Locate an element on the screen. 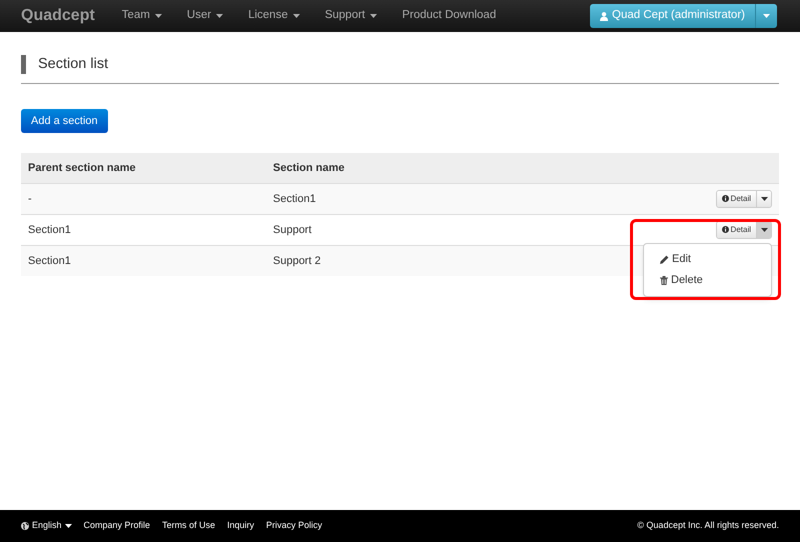  table-cell-text: - is located at coordinates (30, 199).